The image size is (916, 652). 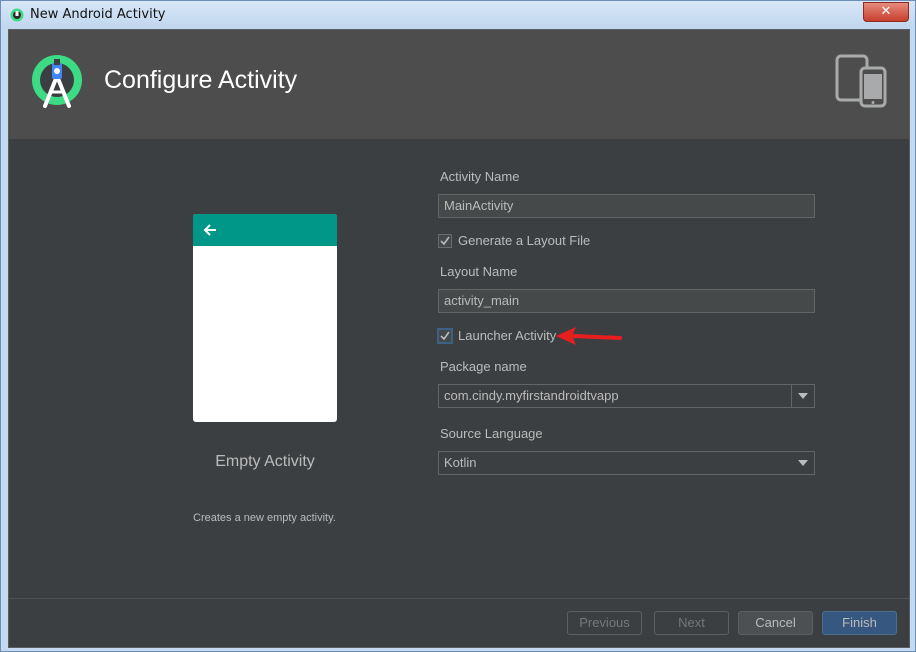 What do you see at coordinates (479, 271) in the screenshot?
I see `layout-name-label: Layout Name` at bounding box center [479, 271].